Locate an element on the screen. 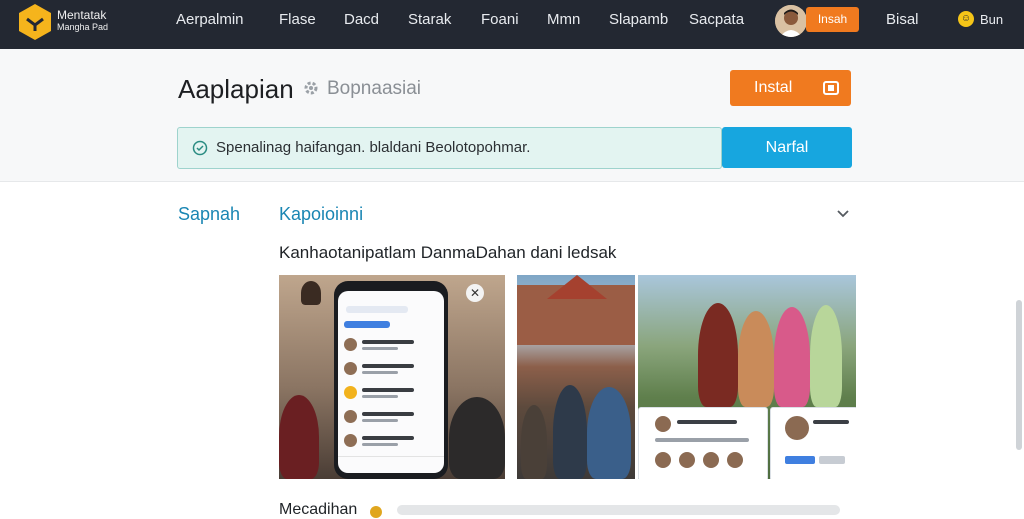  screenshot-phone-app: ✕ is located at coordinates (392, 377).